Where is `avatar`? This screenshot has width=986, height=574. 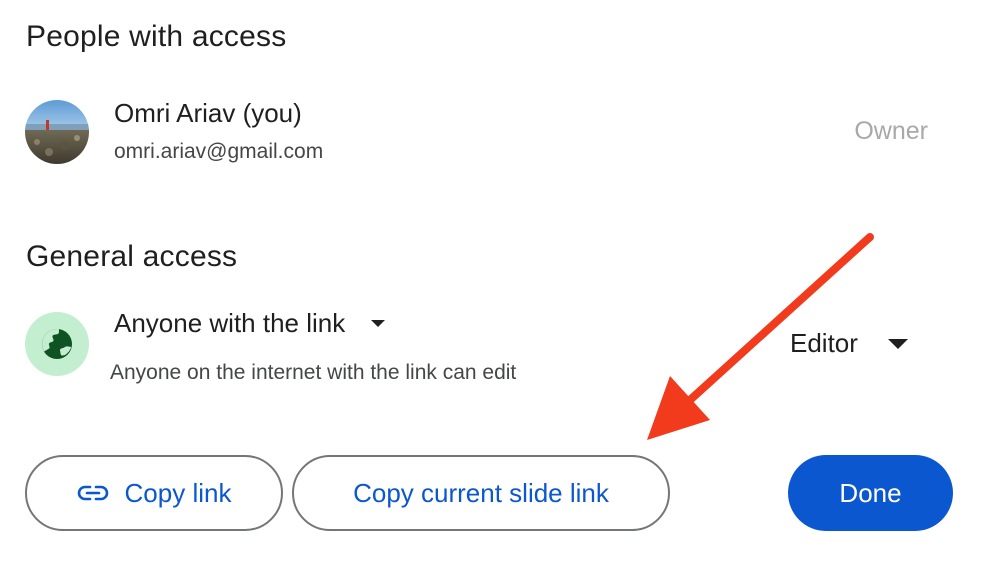
avatar is located at coordinates (57, 132).